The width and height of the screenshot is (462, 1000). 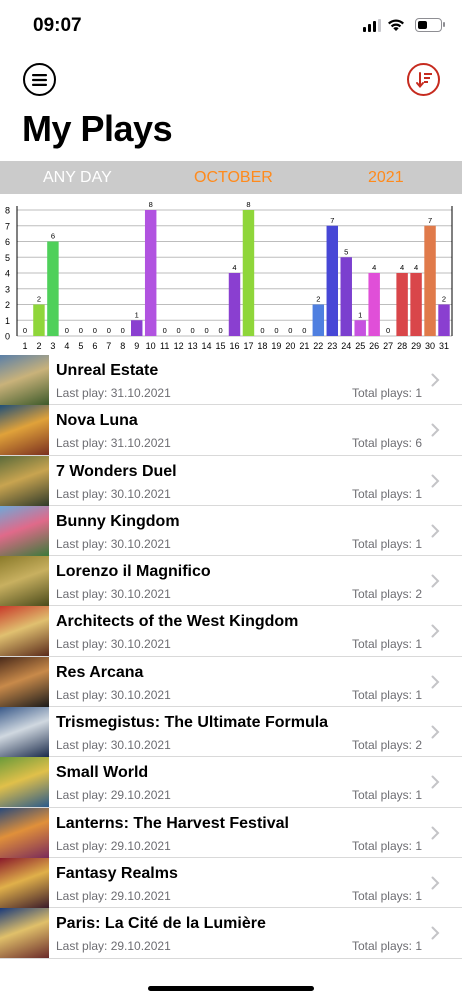 I want to click on chart-x-tick-label: 9, so click(x=136, y=346).